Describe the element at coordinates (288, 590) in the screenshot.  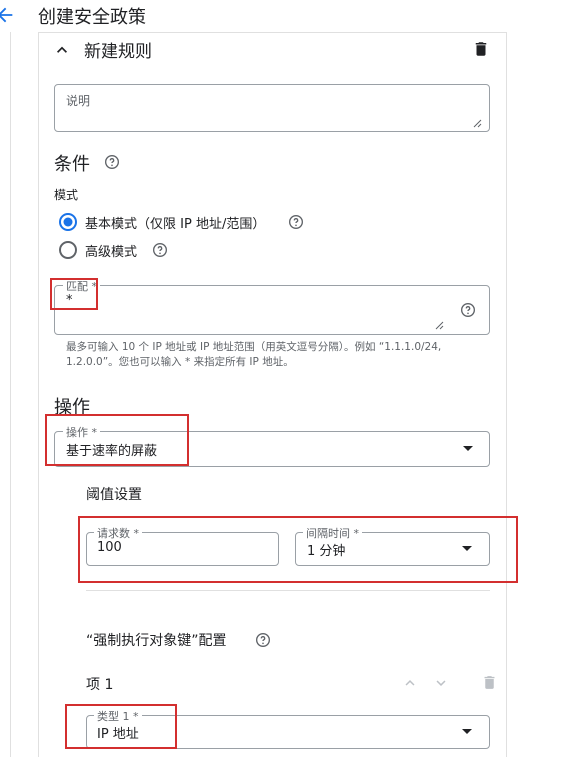
I see `section-divider` at that location.